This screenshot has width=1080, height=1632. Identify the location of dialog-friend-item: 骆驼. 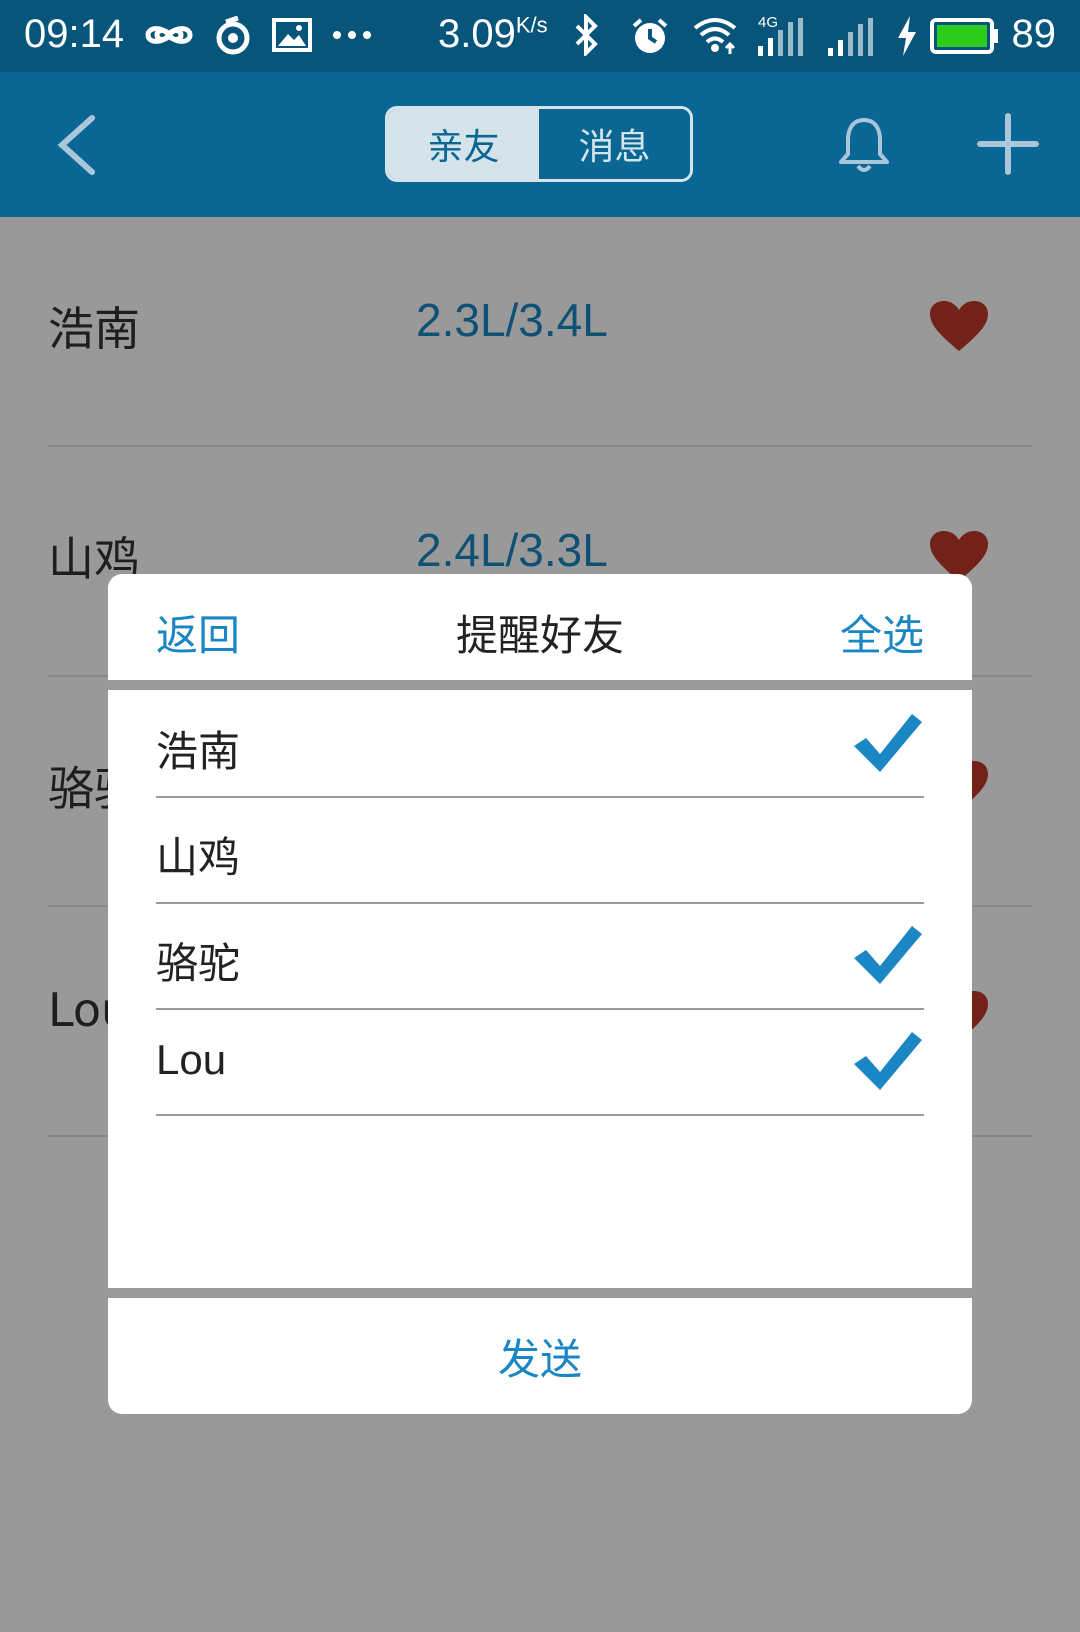
(540, 956).